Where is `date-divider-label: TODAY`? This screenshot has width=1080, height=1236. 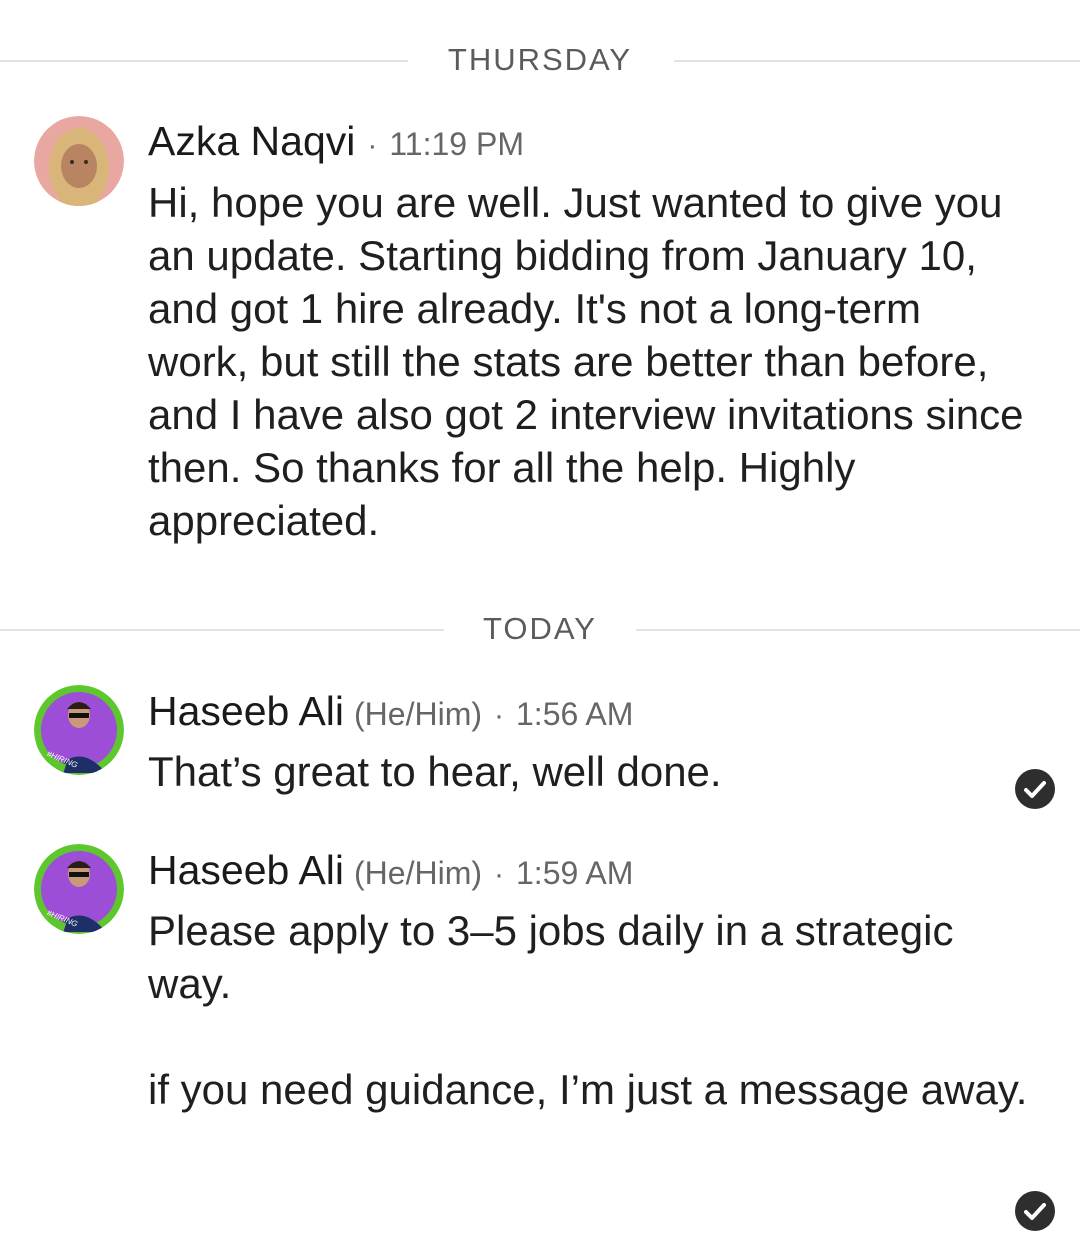 date-divider-label: TODAY is located at coordinates (540, 628).